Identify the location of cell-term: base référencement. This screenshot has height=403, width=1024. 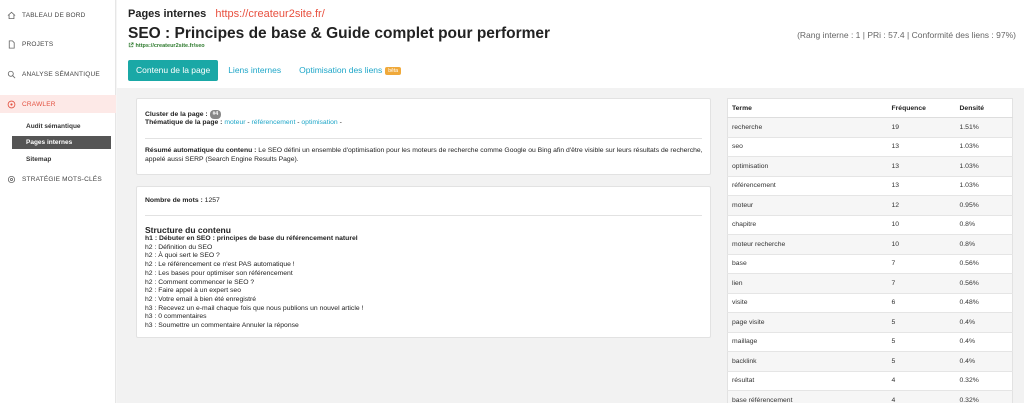
(807, 396).